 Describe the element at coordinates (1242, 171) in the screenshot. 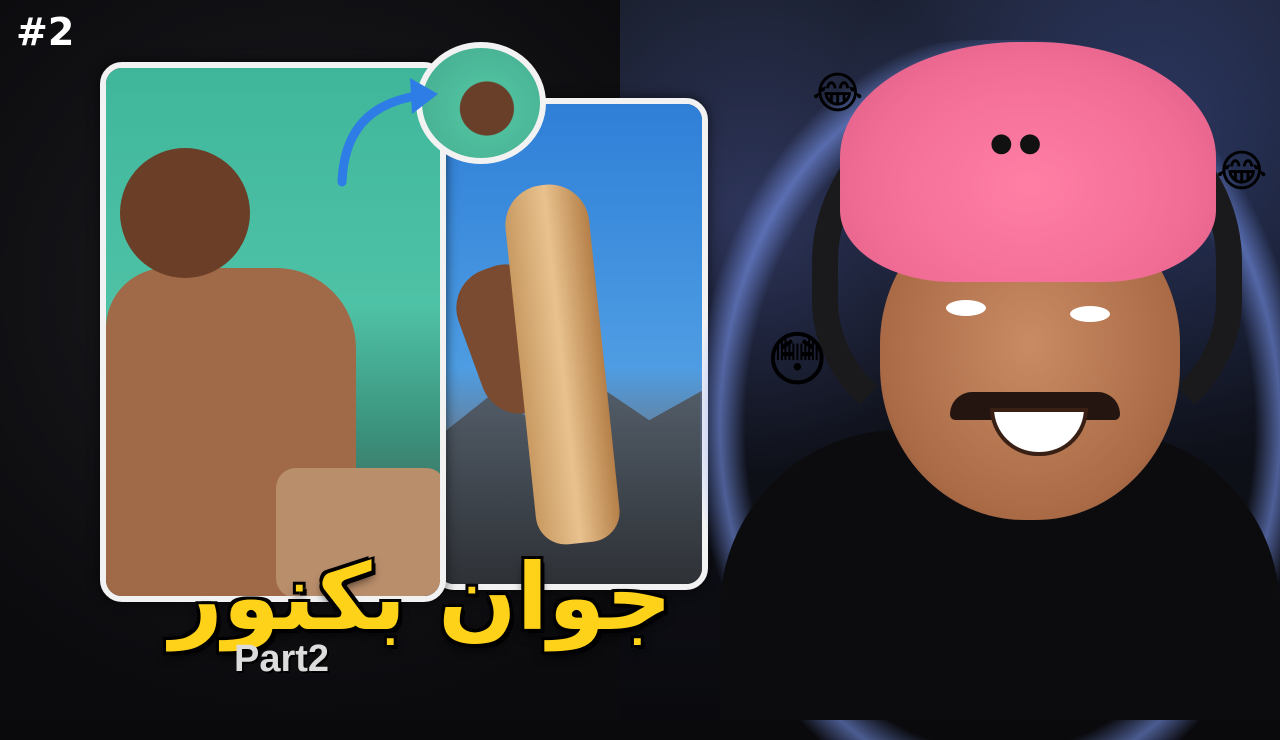

I see `laughing-emoji-icon-right: 😂` at that location.